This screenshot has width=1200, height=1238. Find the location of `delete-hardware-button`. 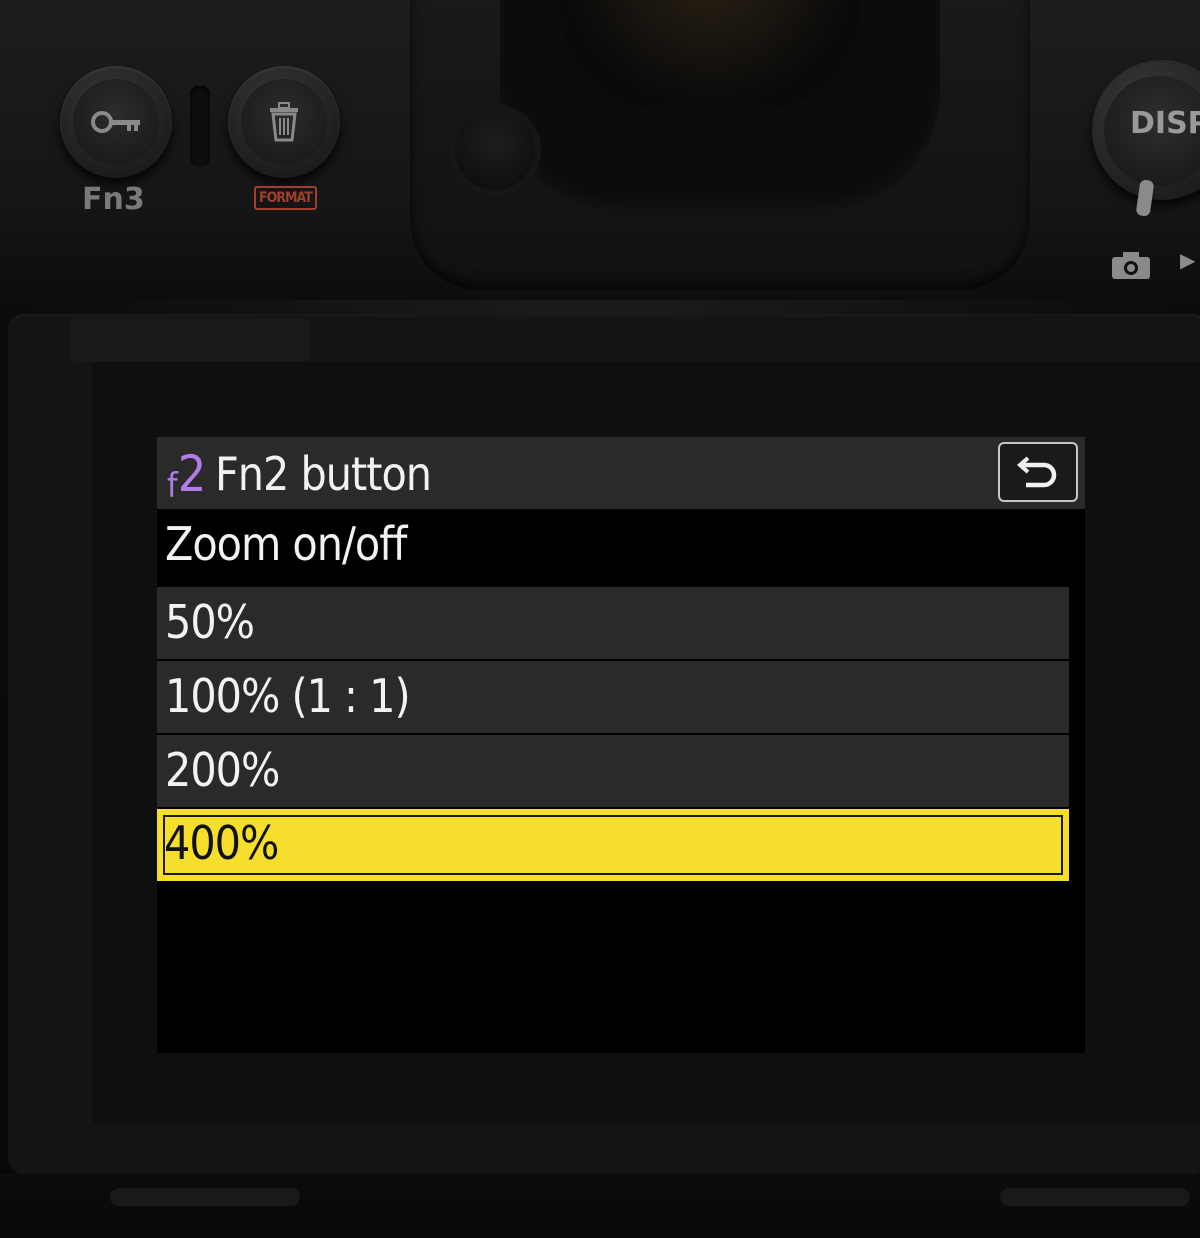

delete-hardware-button is located at coordinates (284, 122).